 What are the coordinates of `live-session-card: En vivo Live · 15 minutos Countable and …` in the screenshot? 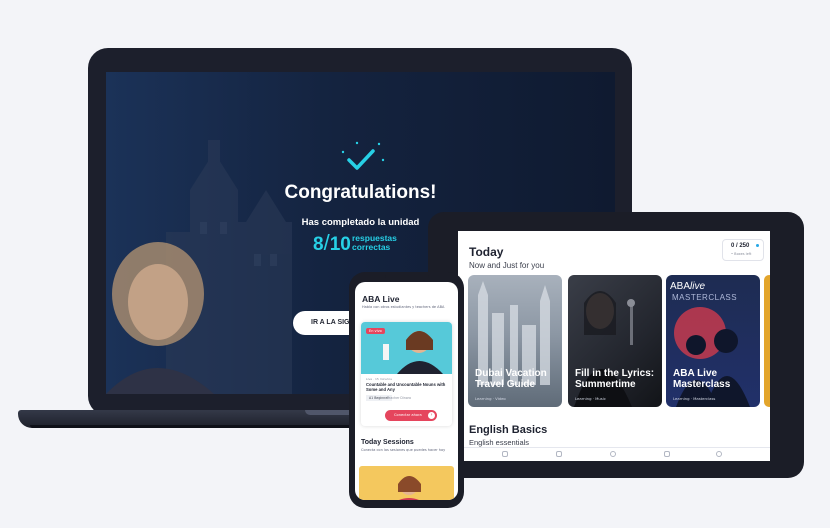 It's located at (406, 374).